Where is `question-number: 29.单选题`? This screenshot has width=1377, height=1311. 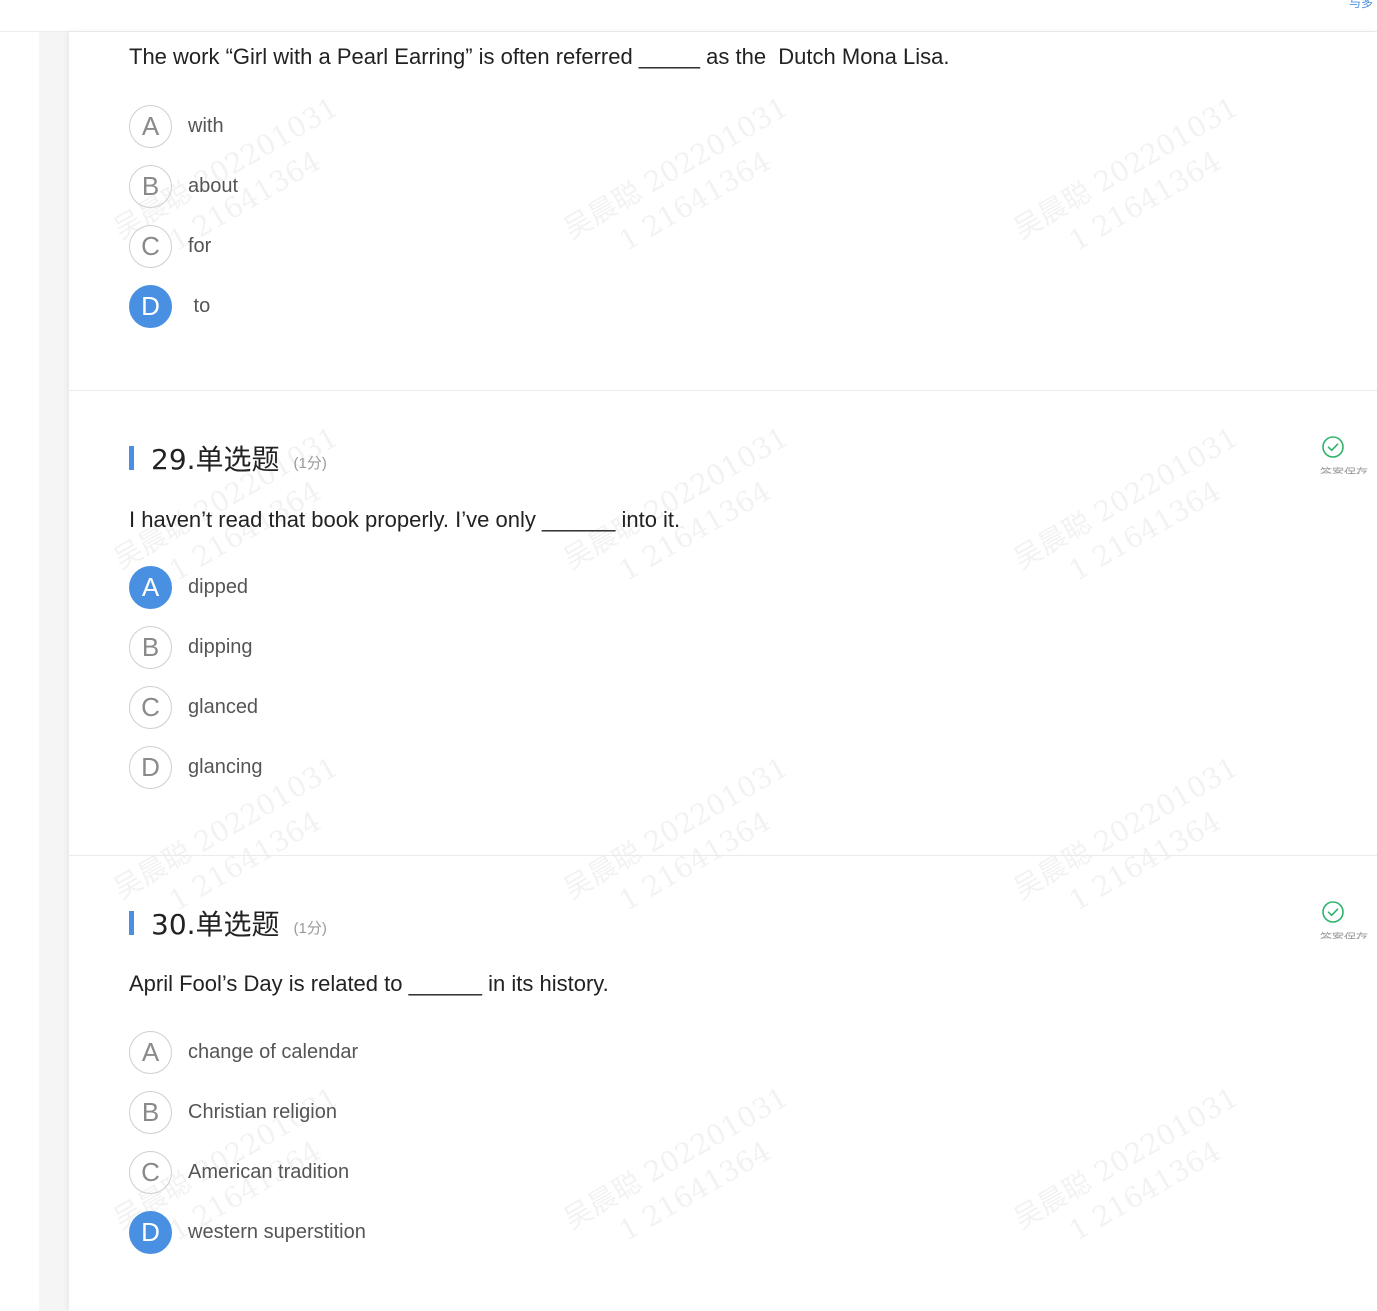
question-number: 29.单选题 is located at coordinates (215, 459).